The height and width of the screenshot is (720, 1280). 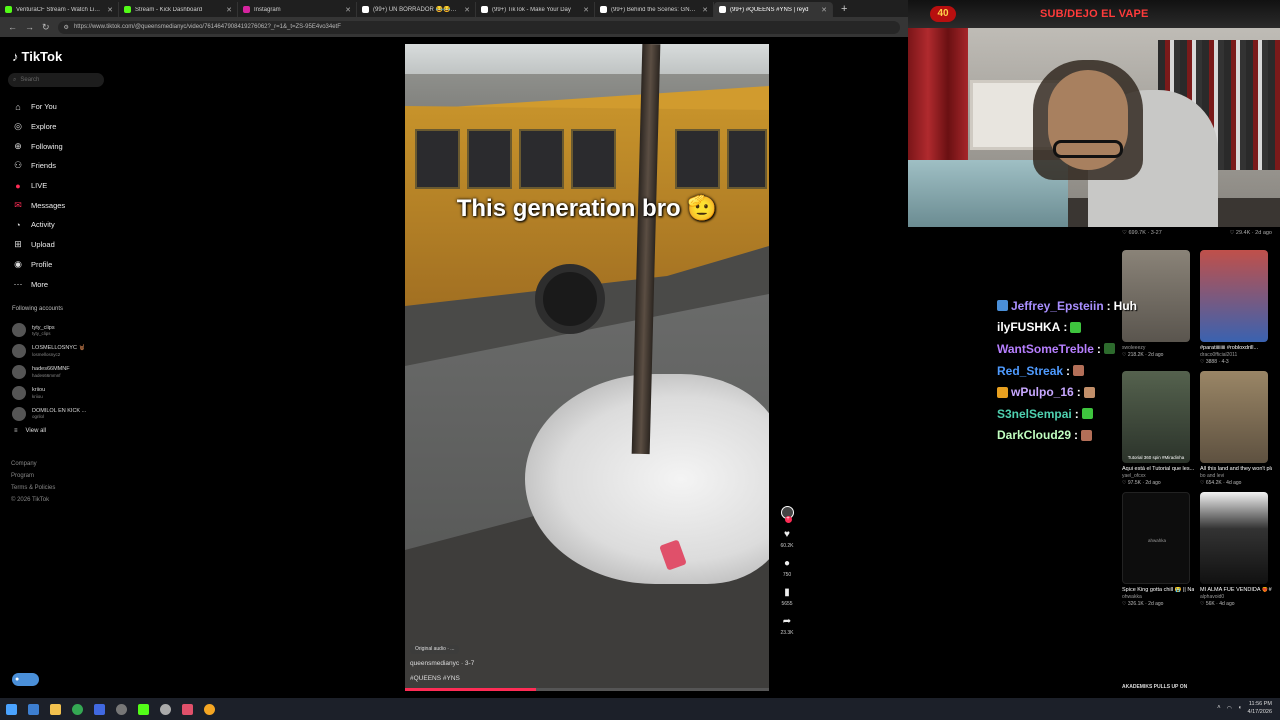 What do you see at coordinates (1094, 14) in the screenshot?
I see `stream-goal-bar: 40 SUB/DEJO EL VAPE` at bounding box center [1094, 14].